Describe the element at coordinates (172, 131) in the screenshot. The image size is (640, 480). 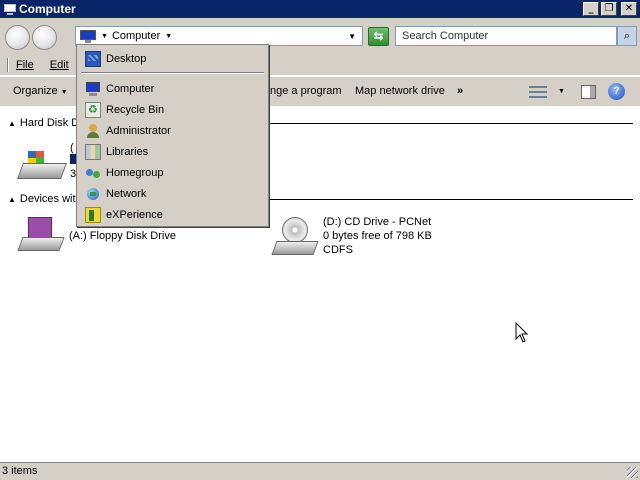
I see `dropdown-item-administrator: Administrator` at that location.